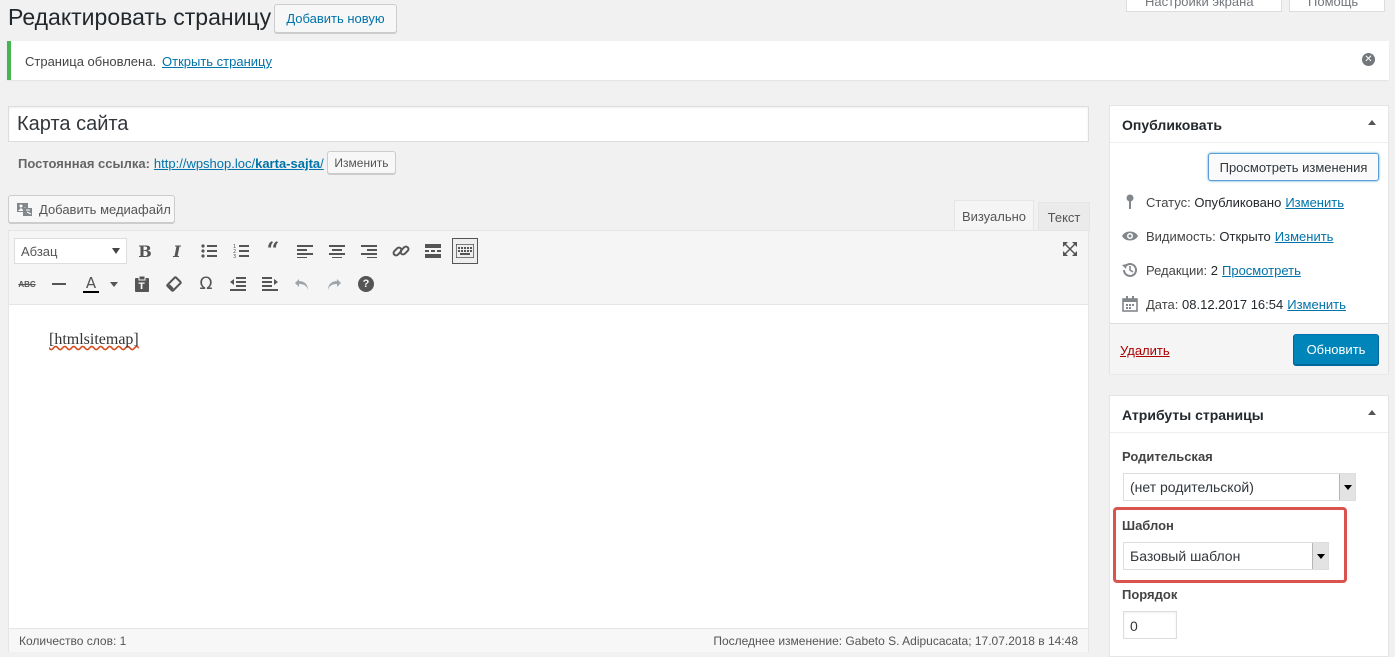  I want to click on add-media-label: Добавить медиафайл, so click(105, 209).